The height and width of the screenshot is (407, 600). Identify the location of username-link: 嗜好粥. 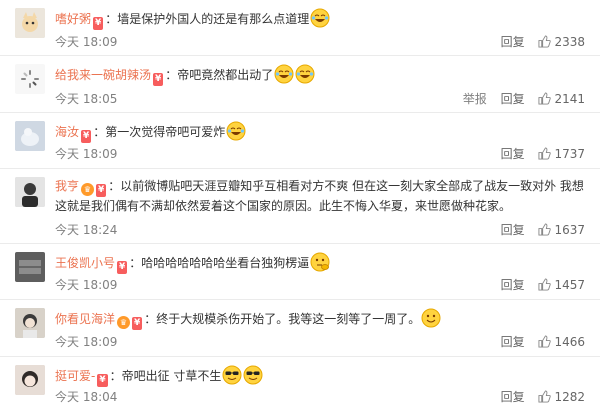
(73, 19).